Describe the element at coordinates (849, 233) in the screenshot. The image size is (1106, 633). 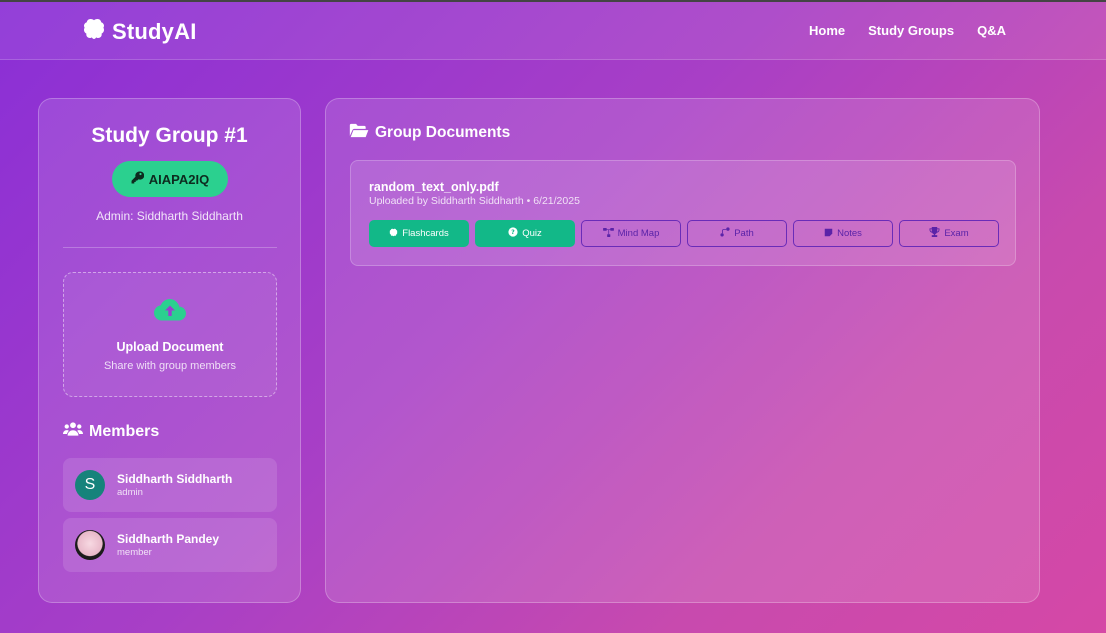
I see `notes-label: Notes` at that location.